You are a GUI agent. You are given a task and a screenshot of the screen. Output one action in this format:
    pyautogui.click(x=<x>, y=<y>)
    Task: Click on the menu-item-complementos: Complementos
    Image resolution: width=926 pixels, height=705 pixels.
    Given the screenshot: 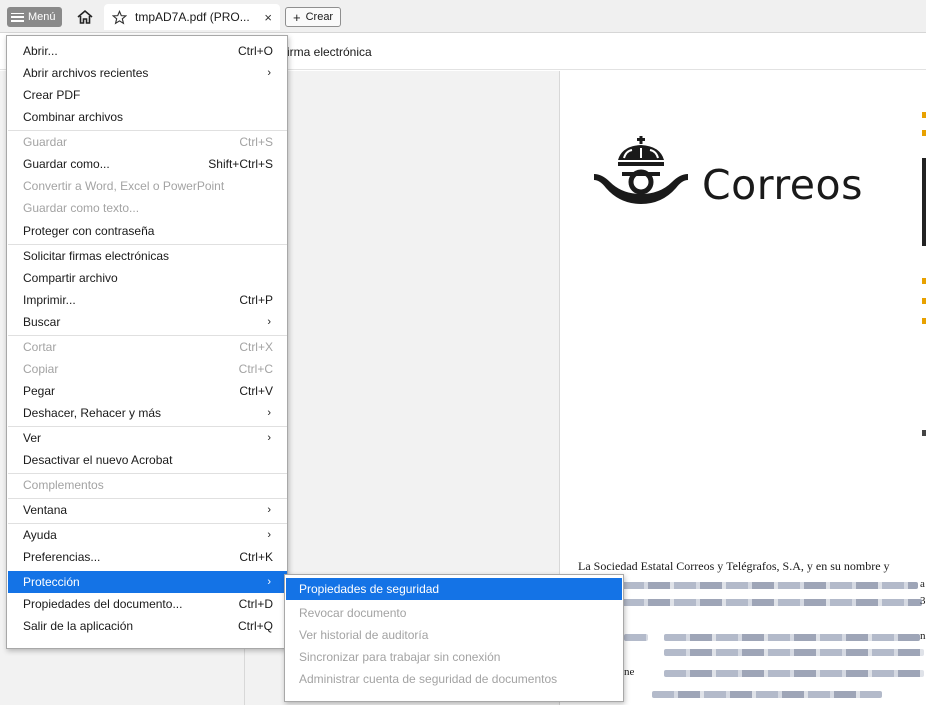 What is the action you would take?
    pyautogui.click(x=147, y=485)
    